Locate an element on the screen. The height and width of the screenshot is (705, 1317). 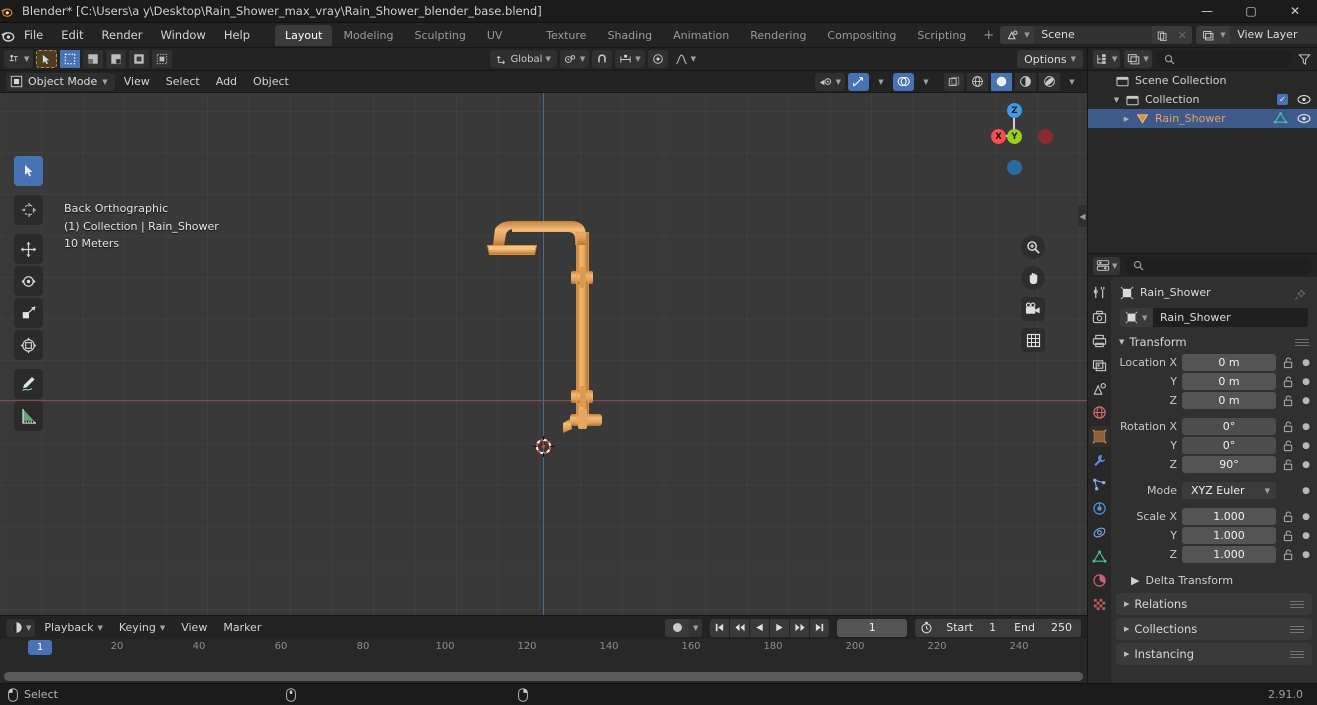
scene-datablock: ▼ Scene ✕ is located at coordinates (1096, 35).